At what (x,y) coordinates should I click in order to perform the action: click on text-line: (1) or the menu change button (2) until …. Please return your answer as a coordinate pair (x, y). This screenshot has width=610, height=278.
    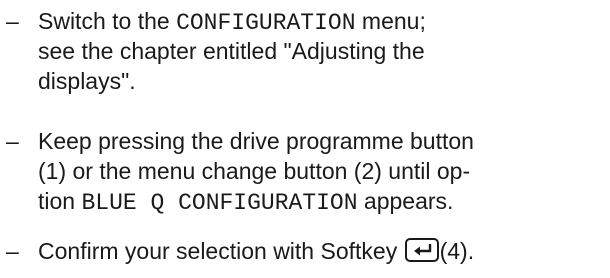
    Looking at the image, I should click on (254, 171).